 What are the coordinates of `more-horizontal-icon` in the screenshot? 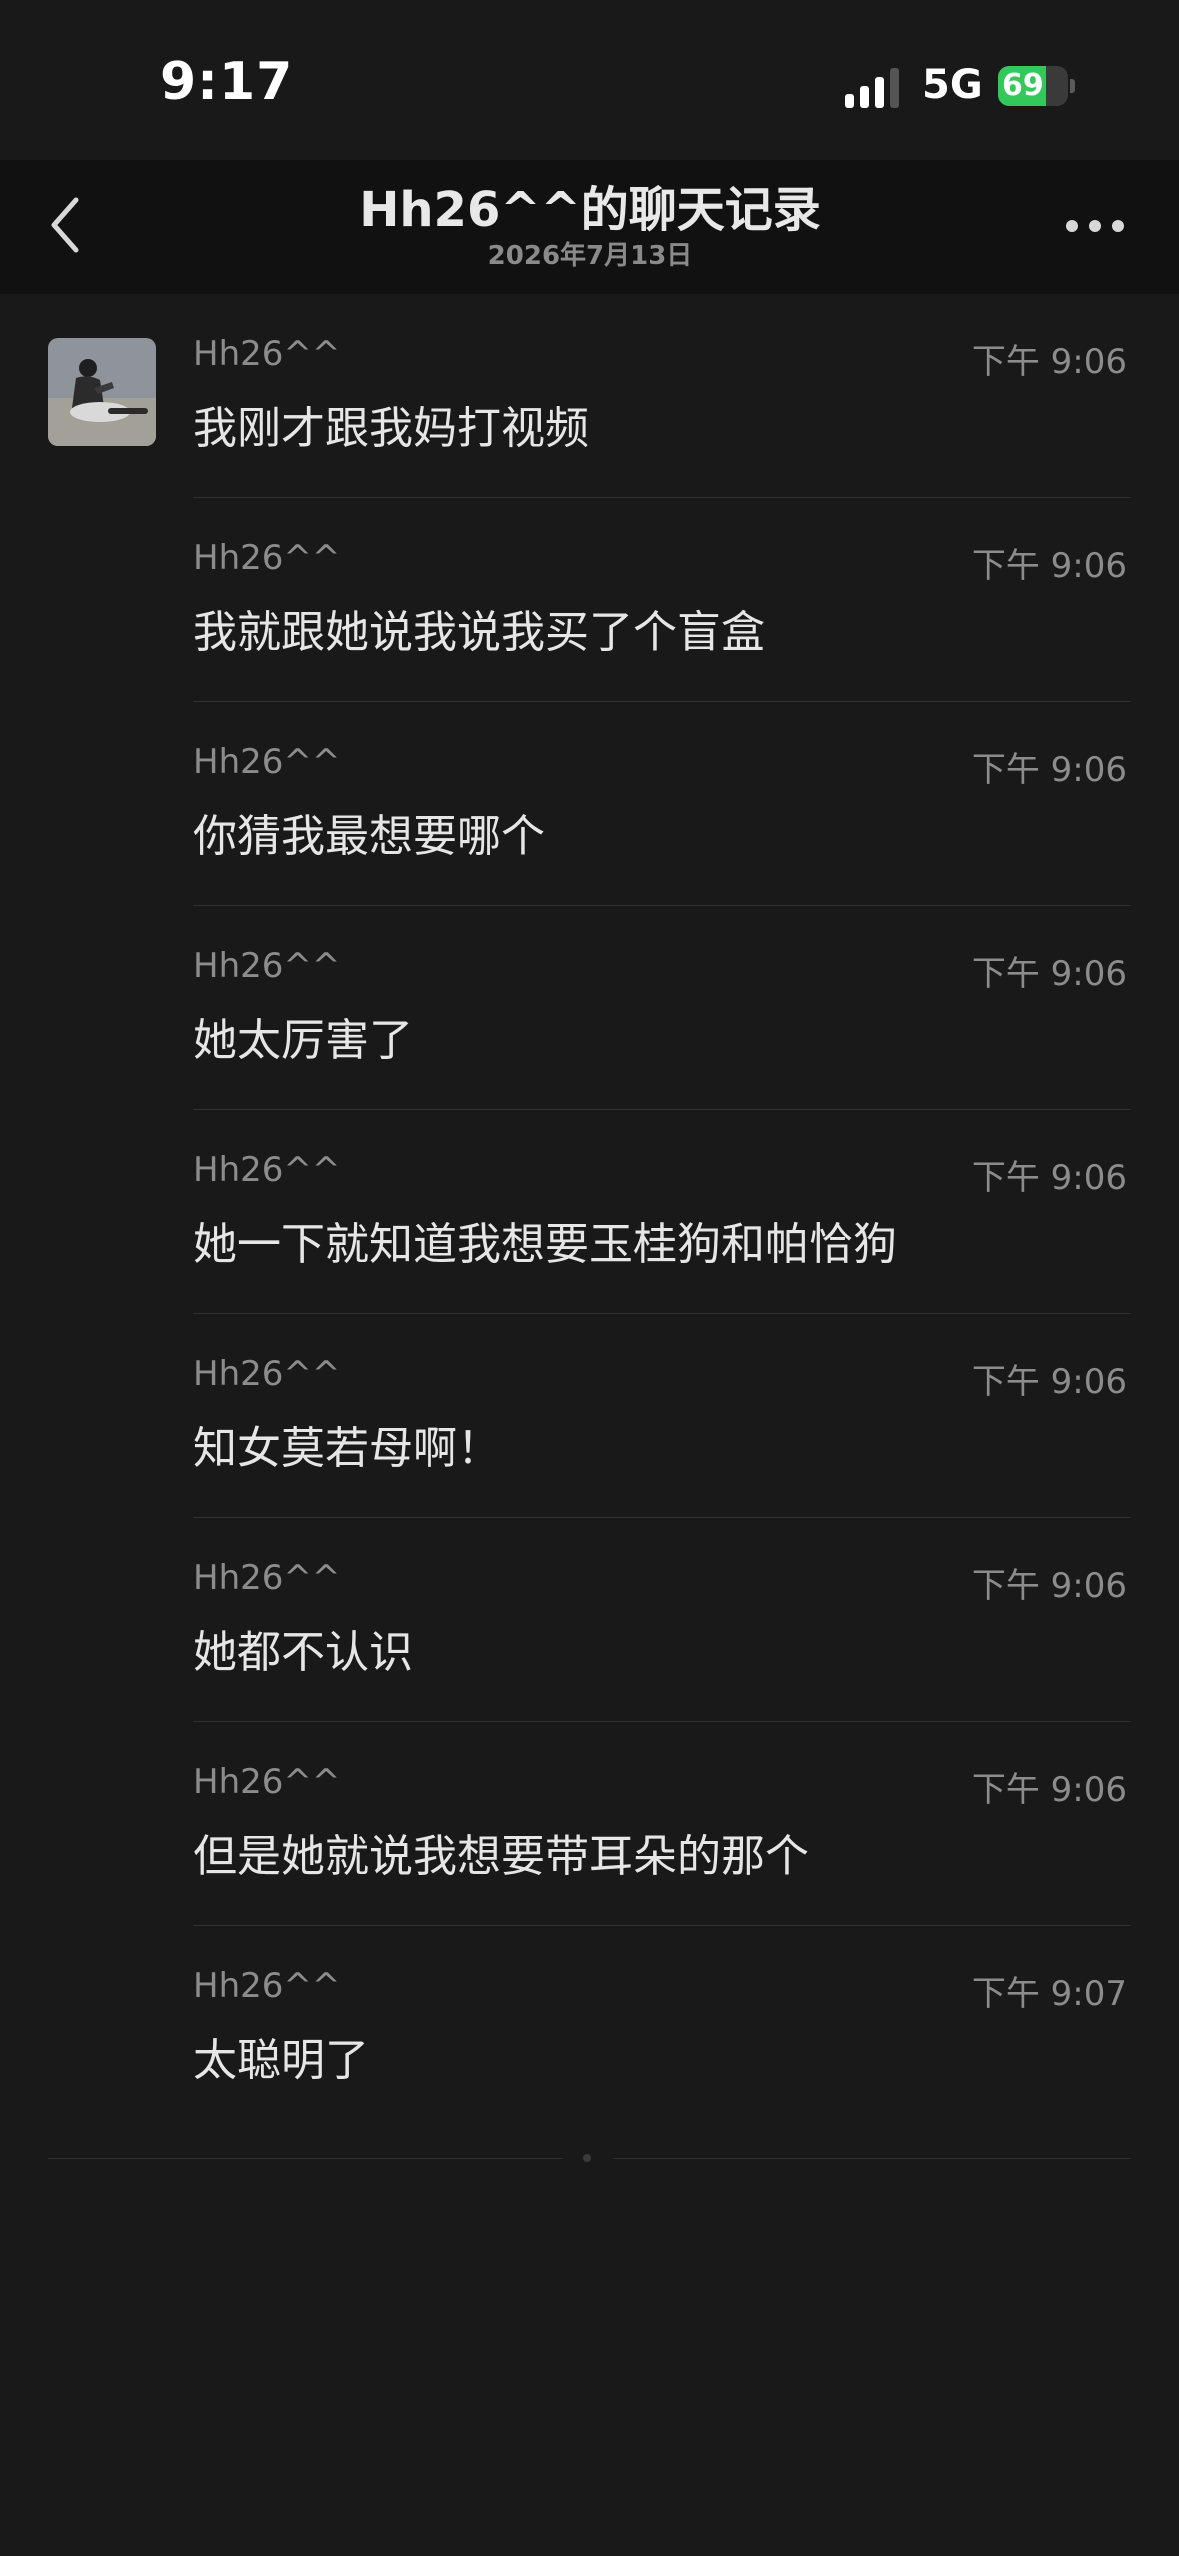 It's located at (1095, 226).